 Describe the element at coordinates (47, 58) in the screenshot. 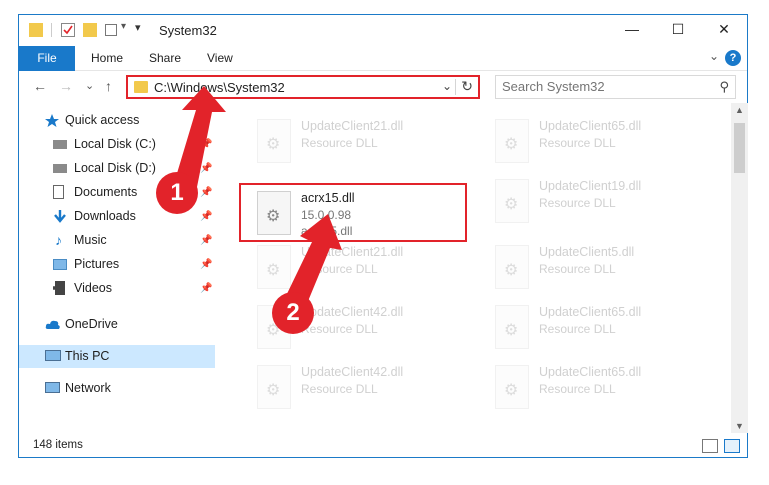

I see `tab-file: File` at that location.